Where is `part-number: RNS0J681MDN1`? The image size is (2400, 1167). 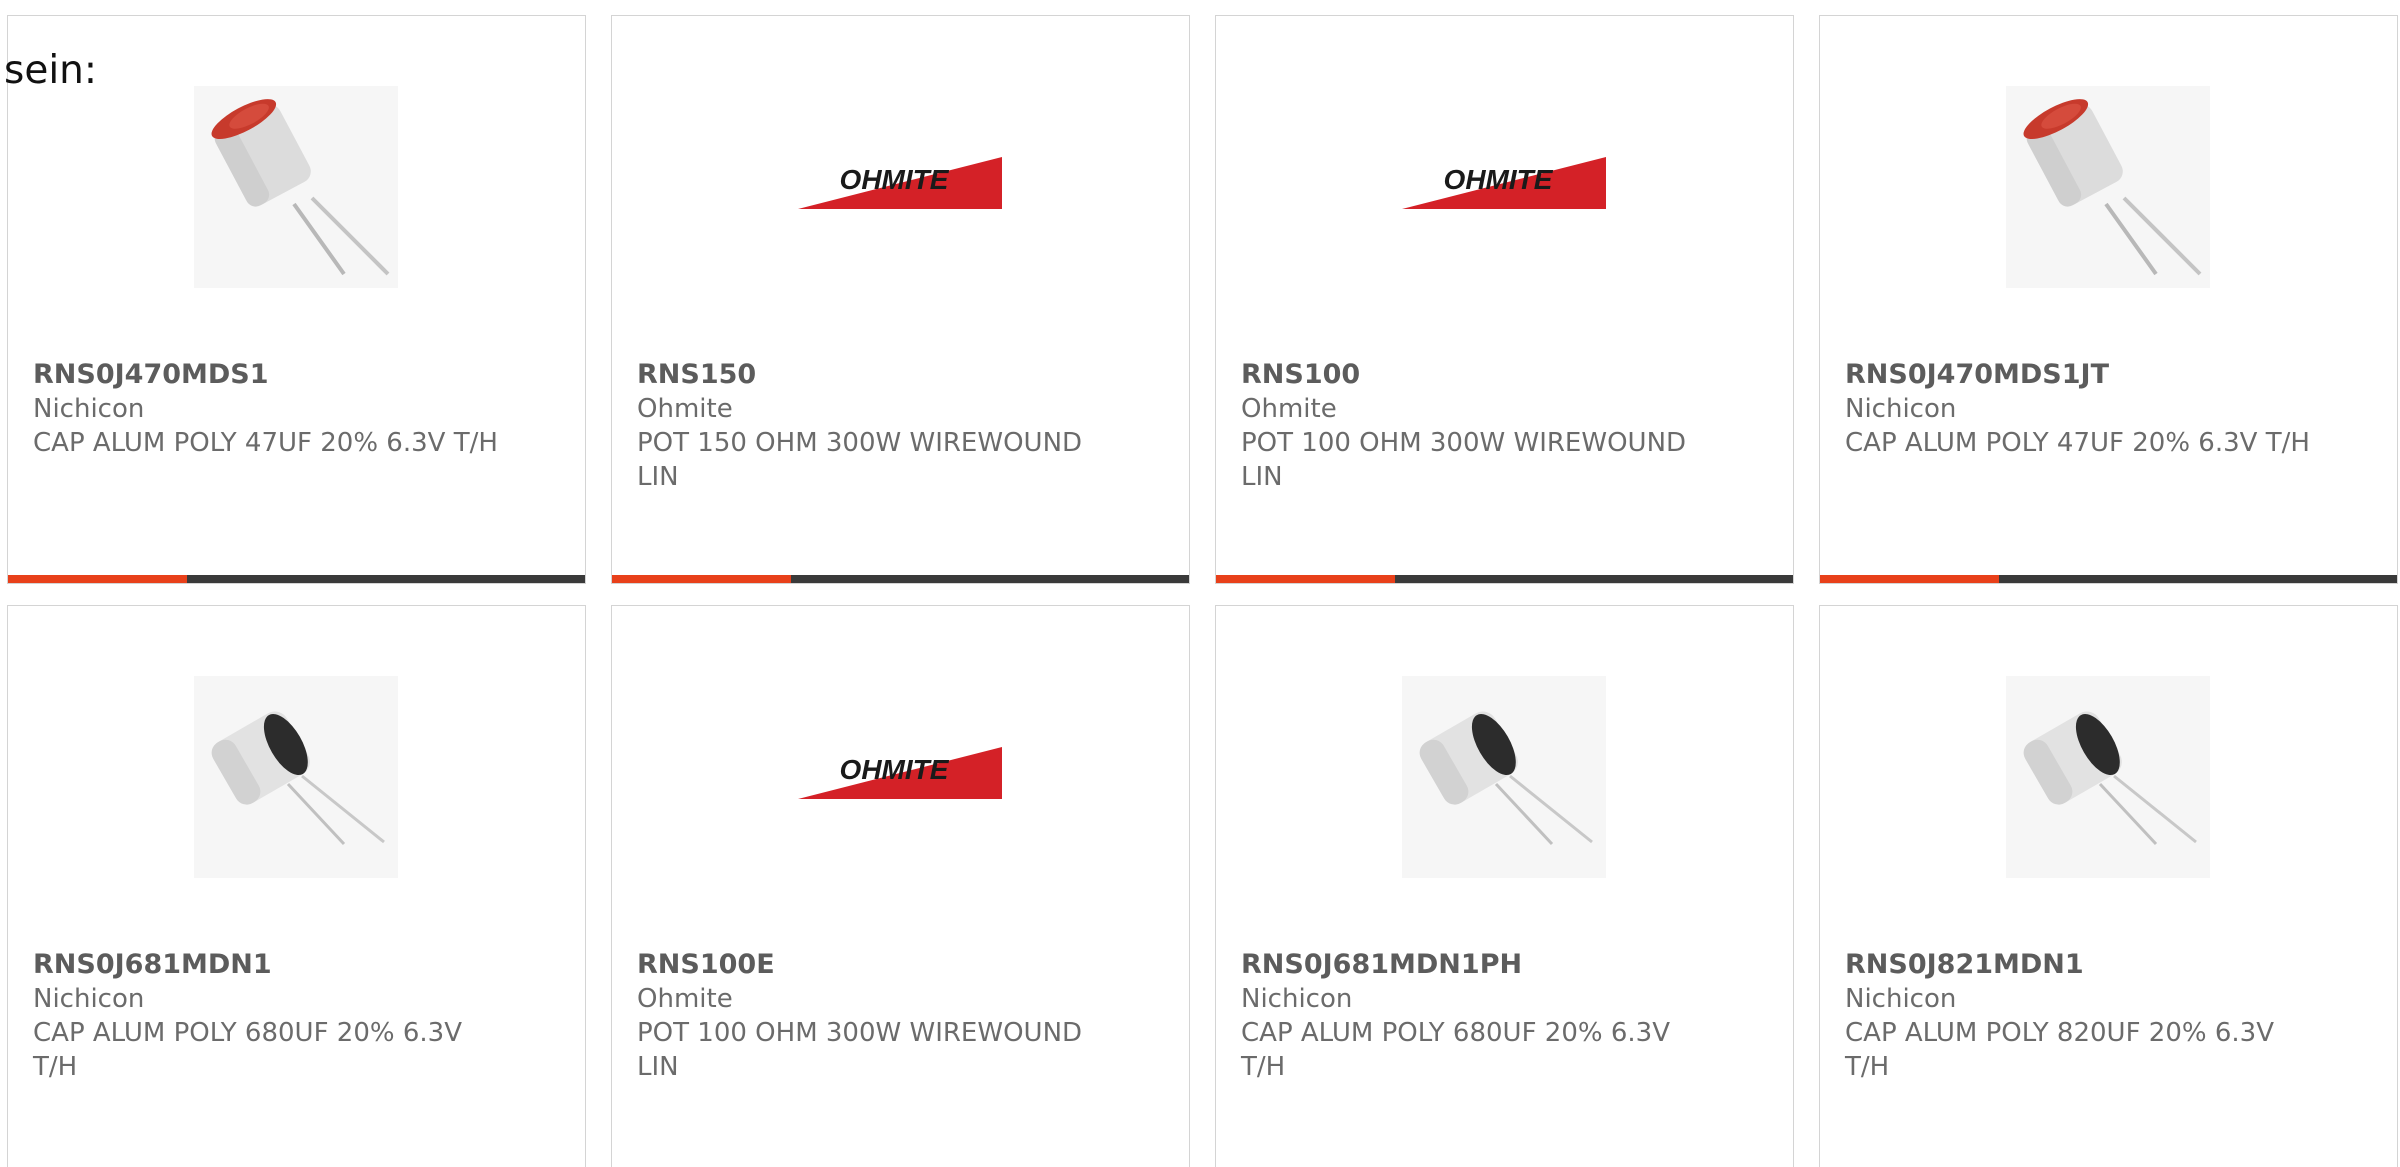 part-number: RNS0J681MDN1 is located at coordinates (152, 964).